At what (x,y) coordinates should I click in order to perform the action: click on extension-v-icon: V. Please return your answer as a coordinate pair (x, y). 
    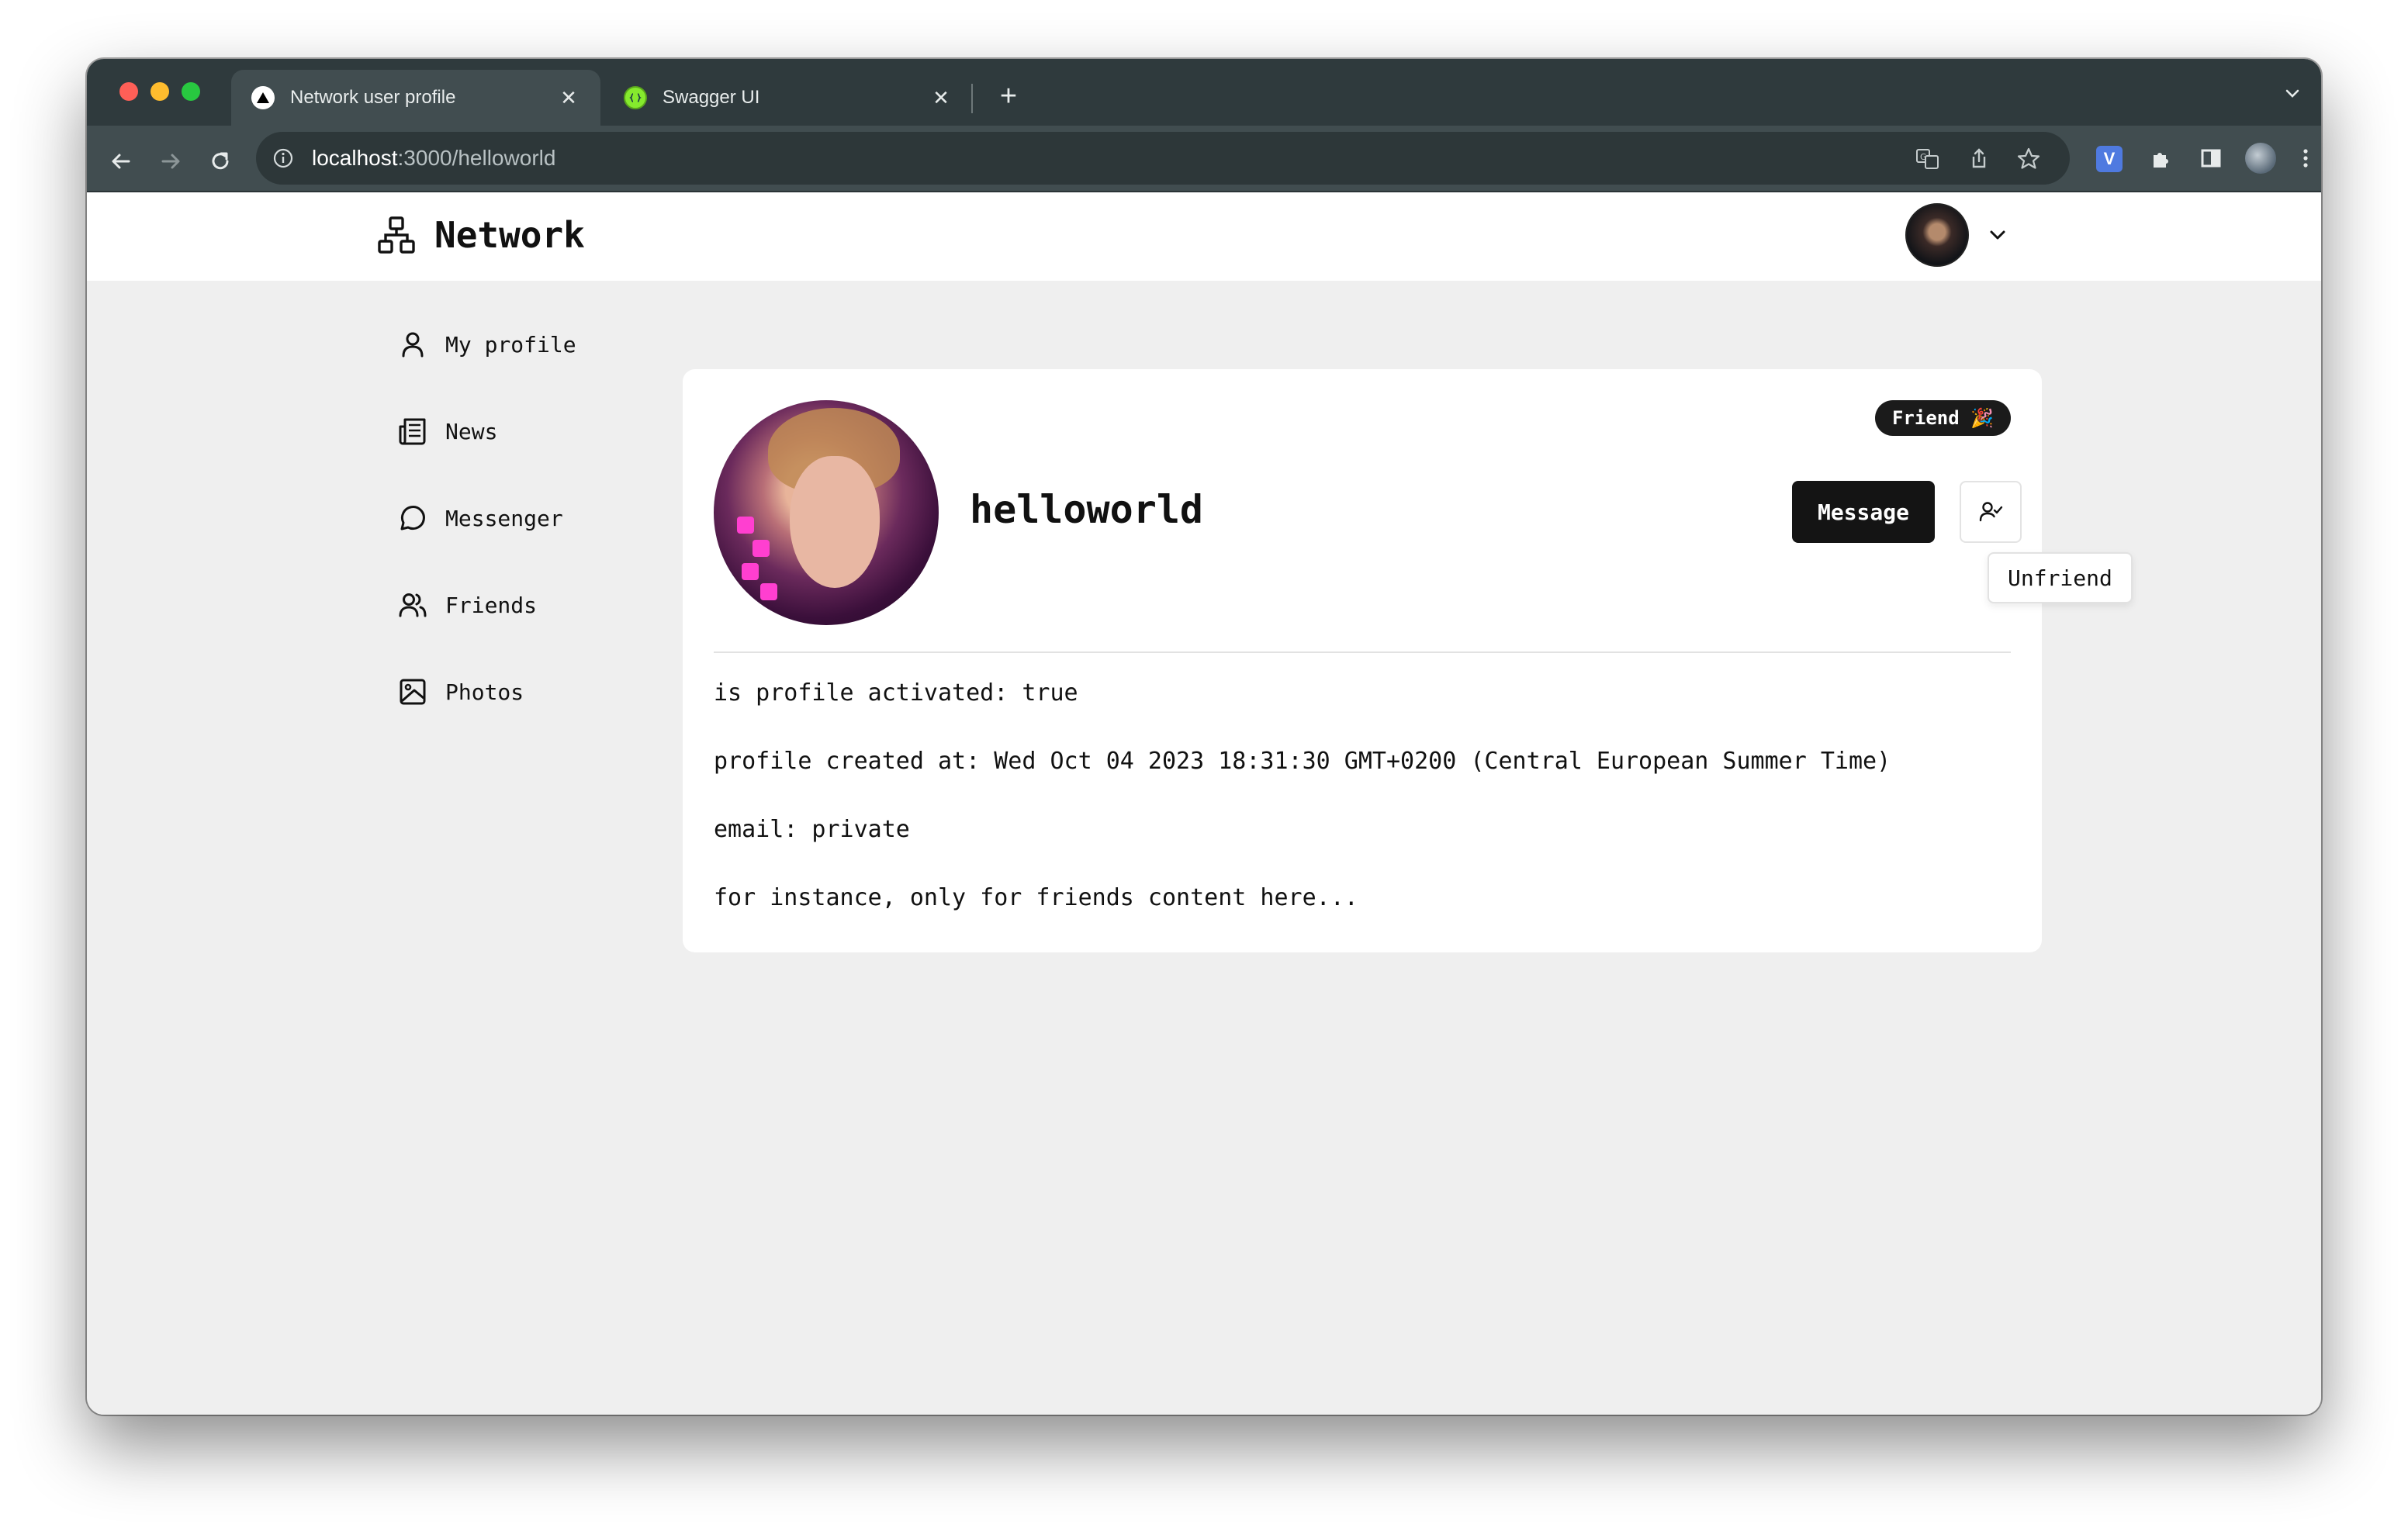
    Looking at the image, I should click on (2109, 159).